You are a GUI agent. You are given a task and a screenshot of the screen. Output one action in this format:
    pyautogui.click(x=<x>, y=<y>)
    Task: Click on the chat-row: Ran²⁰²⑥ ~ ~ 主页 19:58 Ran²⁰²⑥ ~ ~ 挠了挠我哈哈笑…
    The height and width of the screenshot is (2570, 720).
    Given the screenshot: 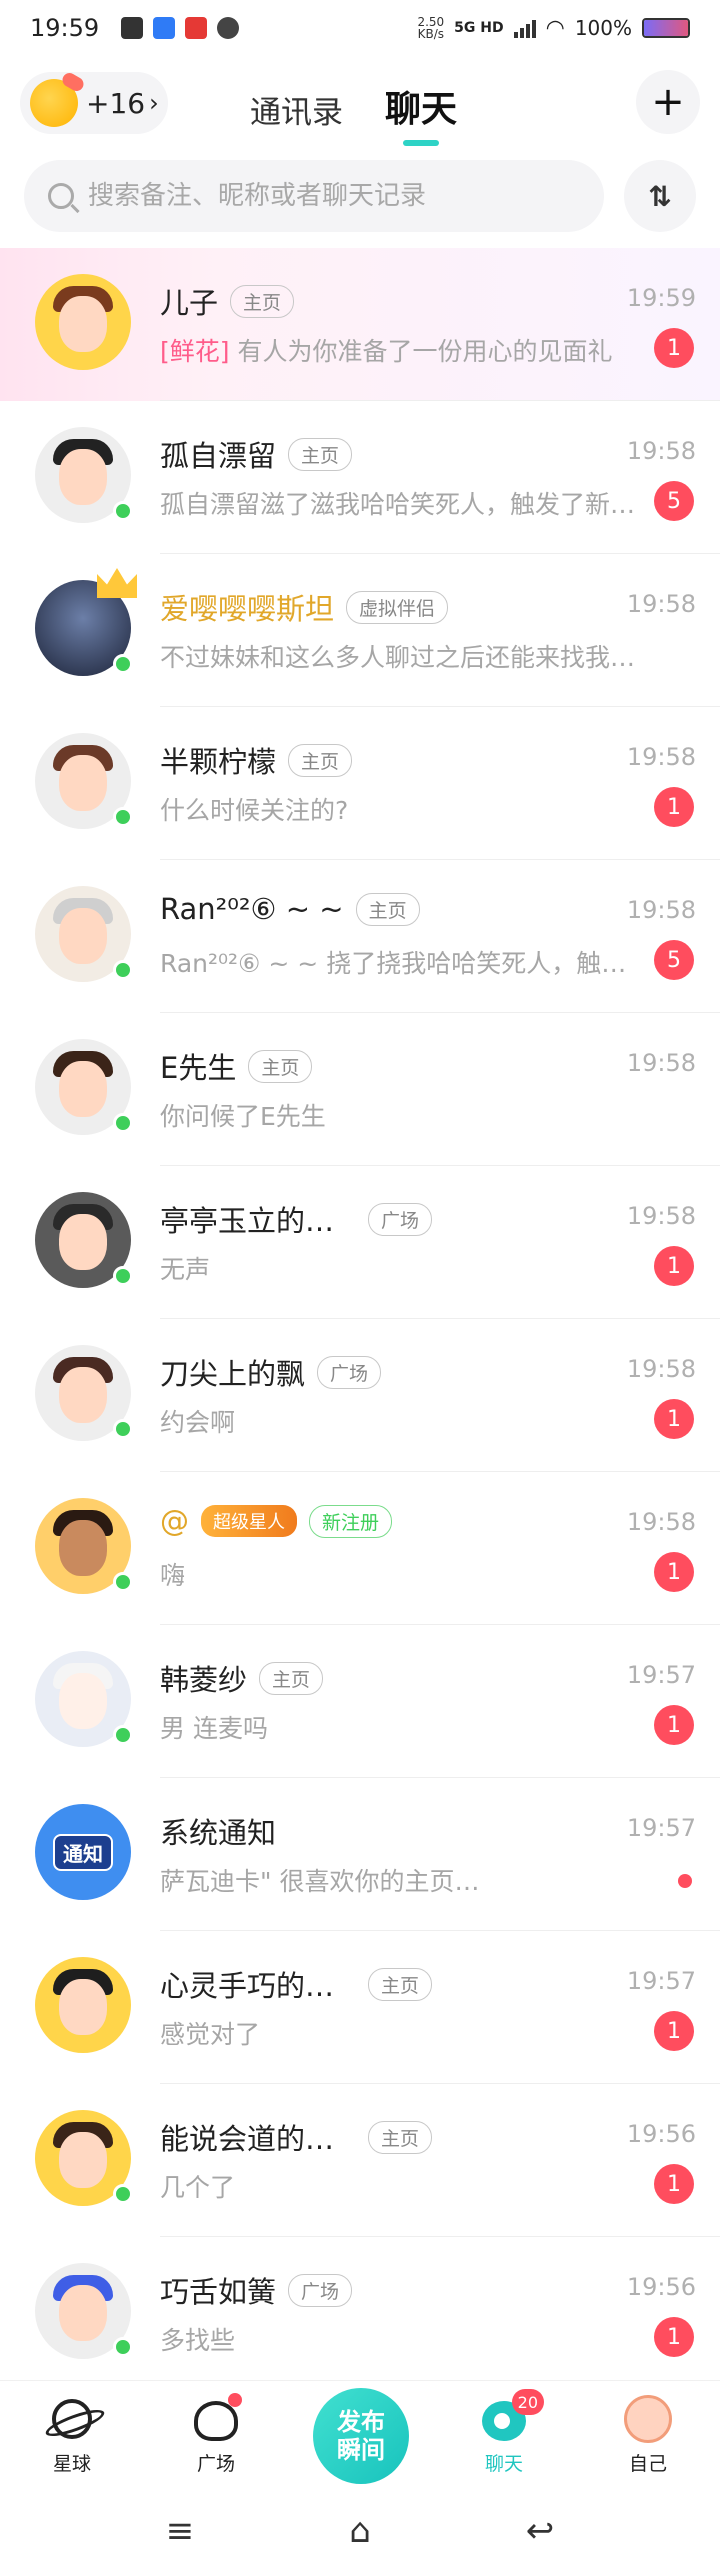 What is the action you would take?
    pyautogui.click(x=360, y=936)
    